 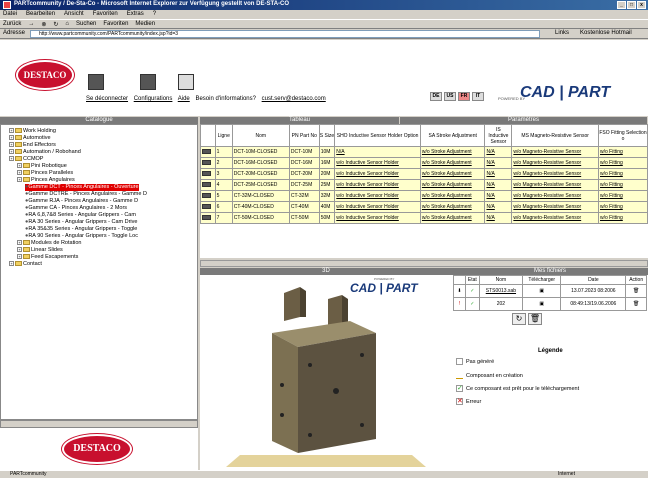 I want to click on home-icon: ⌂, so click(x=67, y=24).